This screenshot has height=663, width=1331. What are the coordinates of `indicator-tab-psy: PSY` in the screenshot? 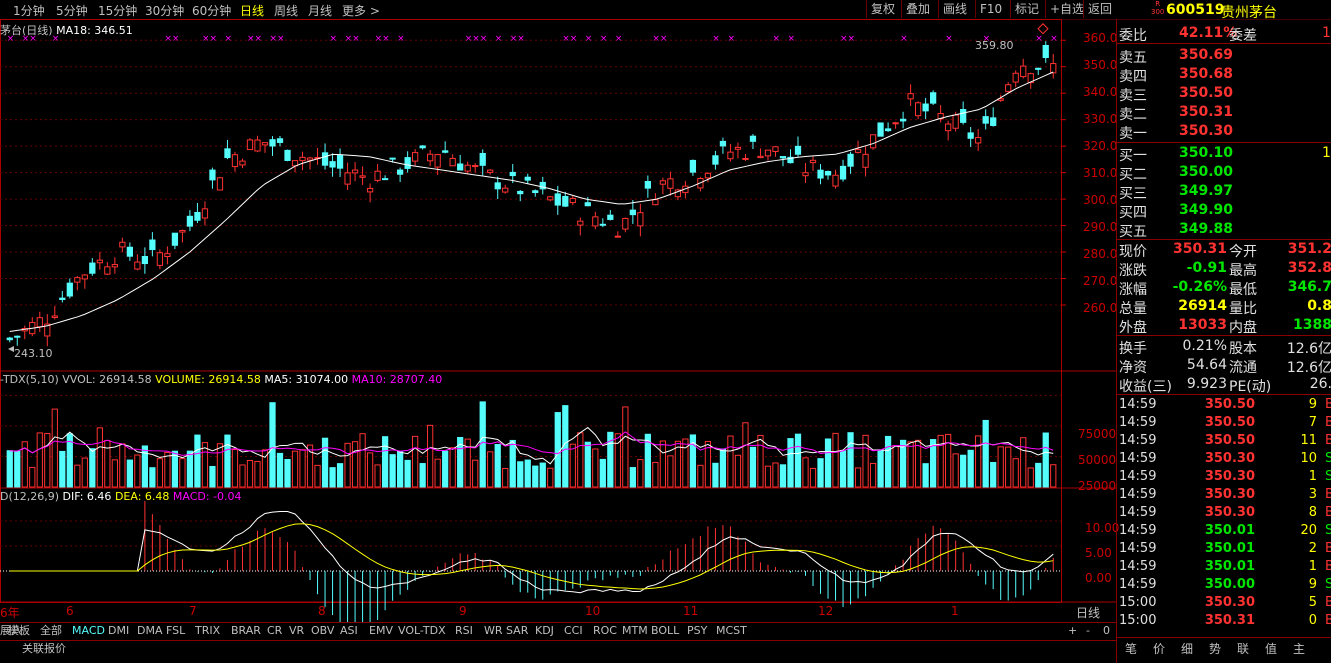 It's located at (697, 631).